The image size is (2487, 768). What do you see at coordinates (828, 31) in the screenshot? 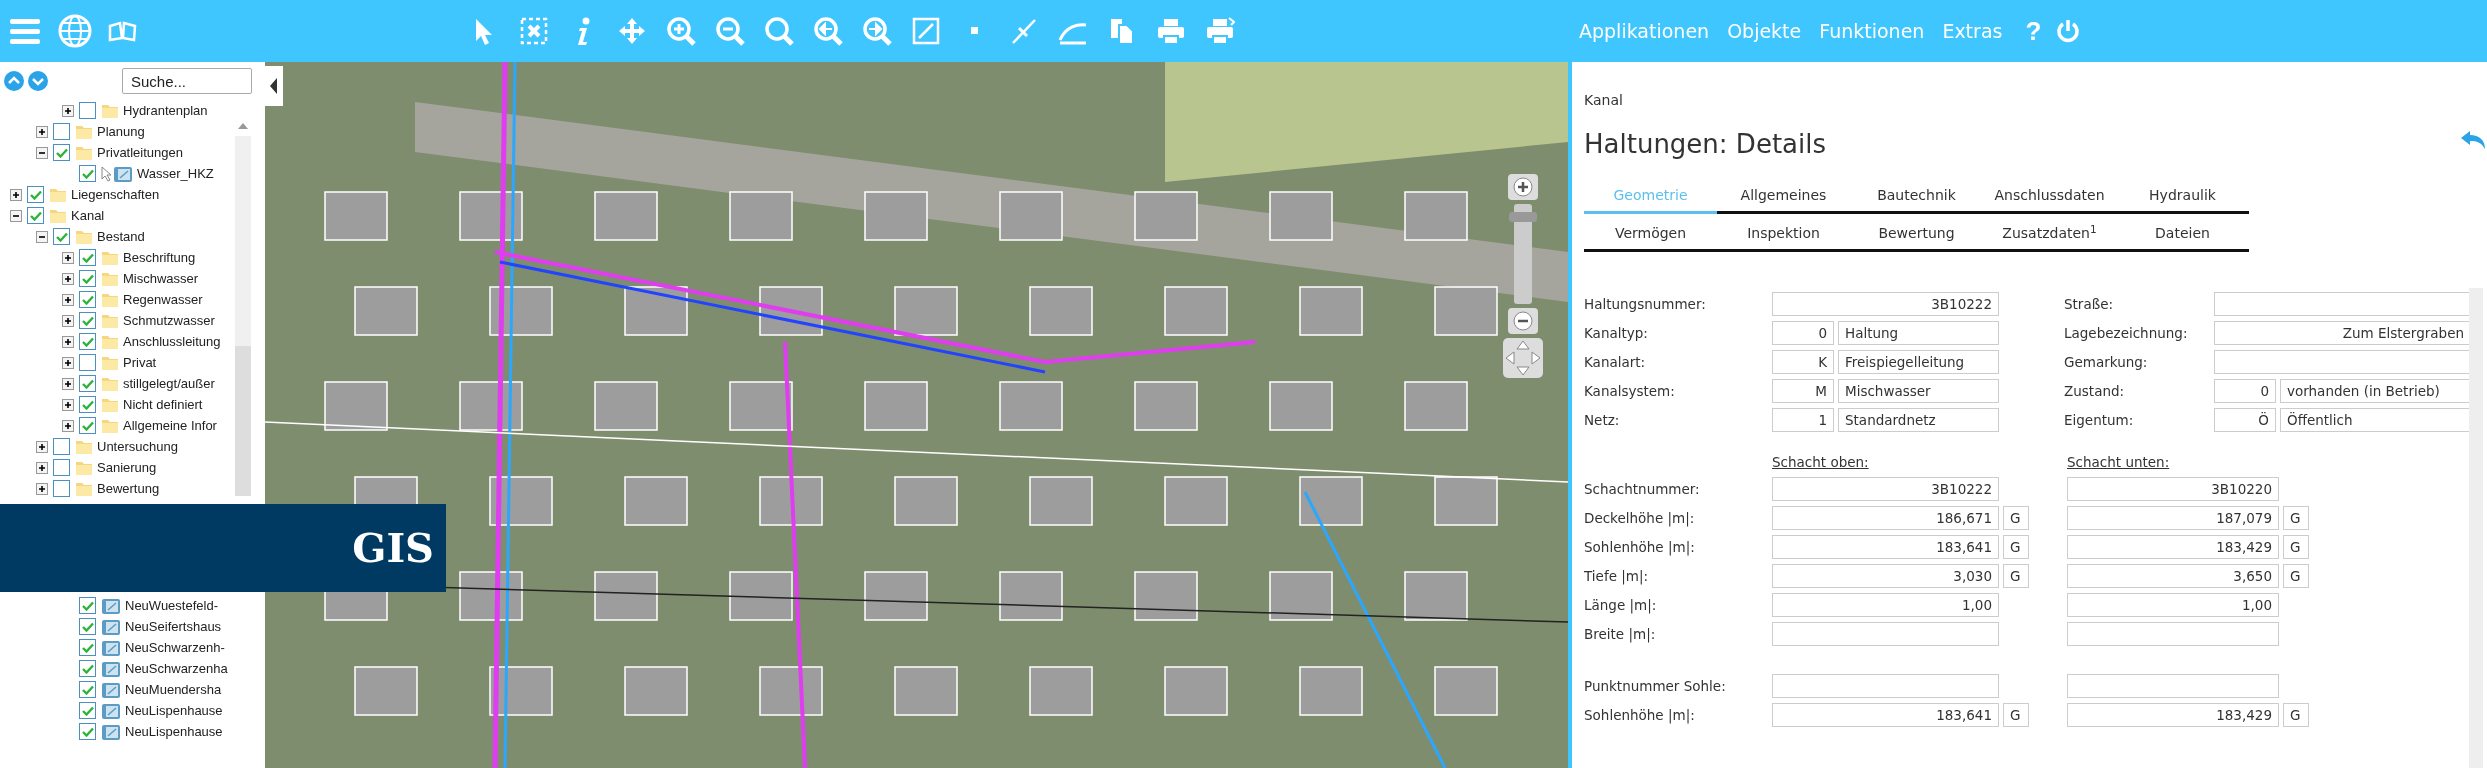
I see `zoom-back-icon` at bounding box center [828, 31].